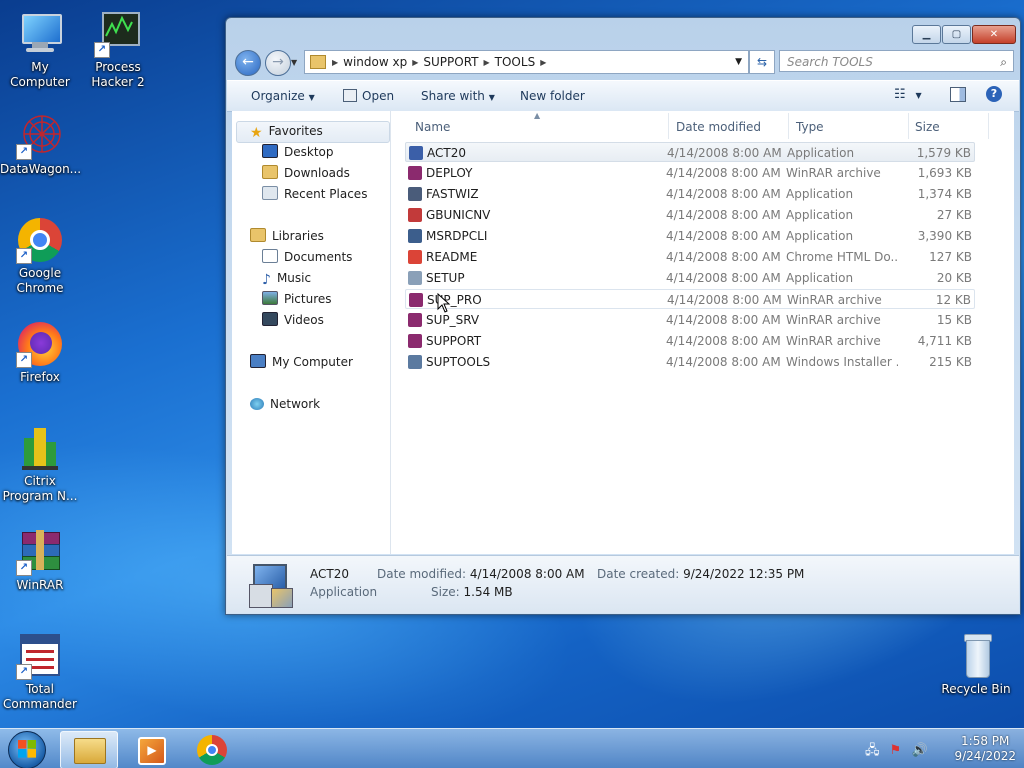 This screenshot has width=1024, height=768. What do you see at coordinates (896, 750) in the screenshot?
I see `action-center-flag-icon: ⚑` at bounding box center [896, 750].